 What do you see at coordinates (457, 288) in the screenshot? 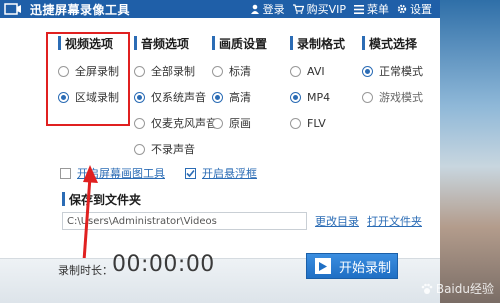
I see `watermark: Baidu经验` at bounding box center [457, 288].